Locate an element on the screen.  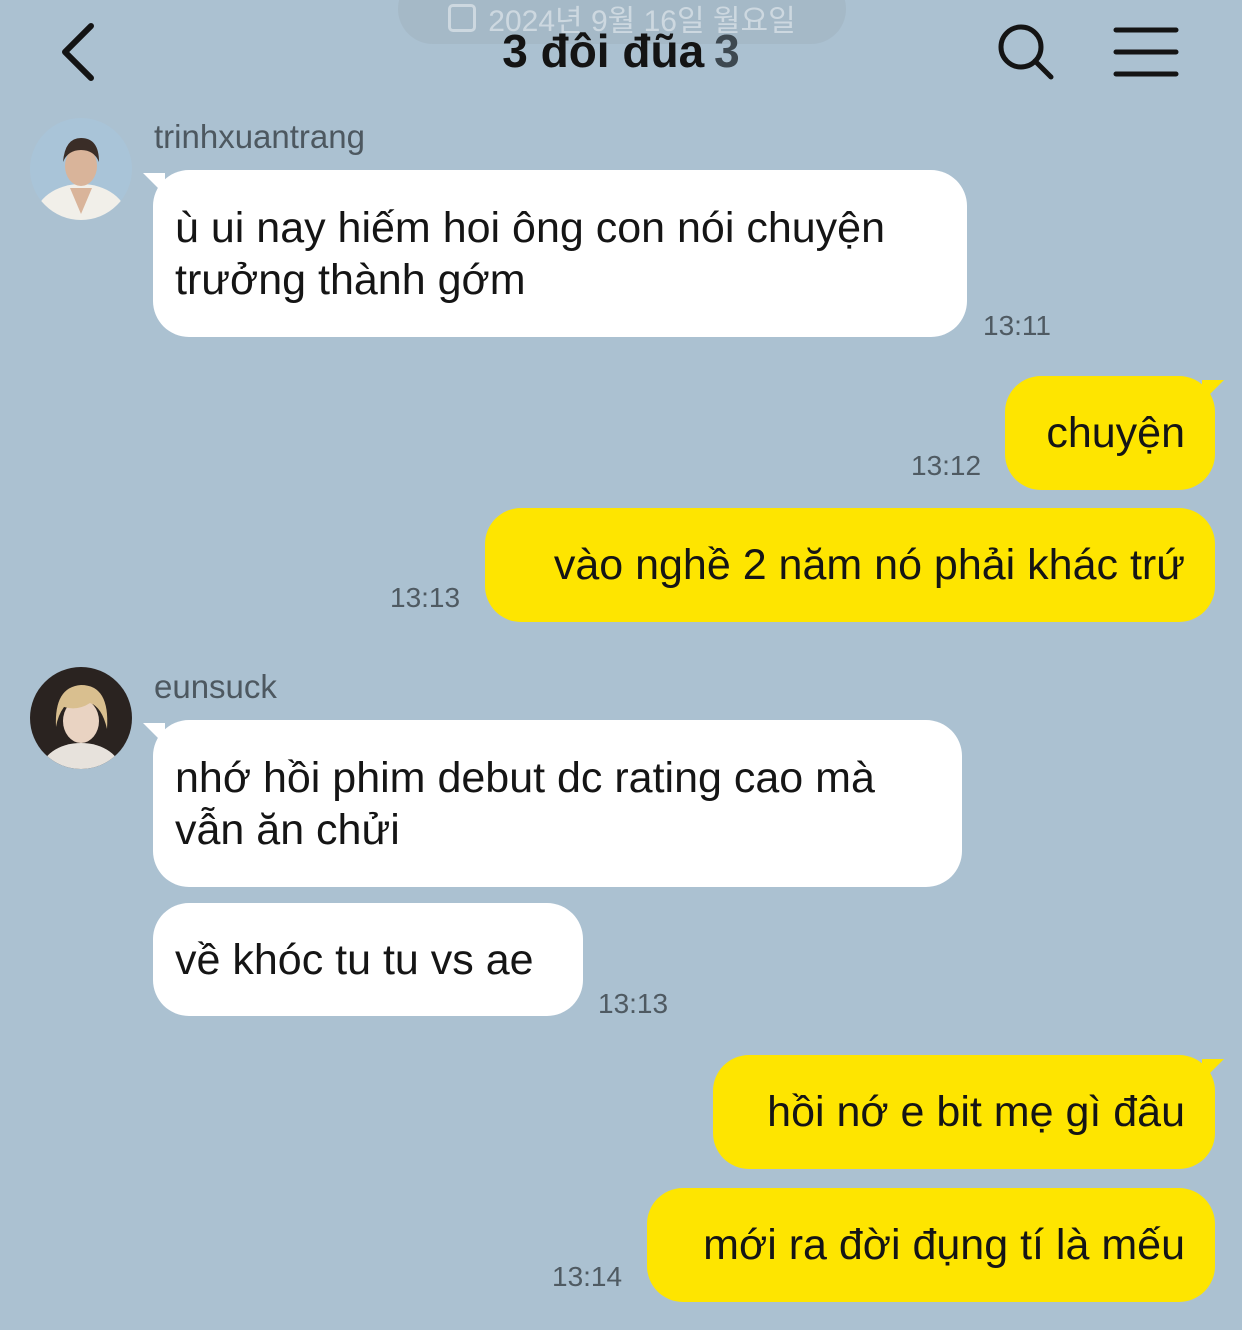
message-text: về khóc tu tu vs ae is located at coordinates (354, 959).